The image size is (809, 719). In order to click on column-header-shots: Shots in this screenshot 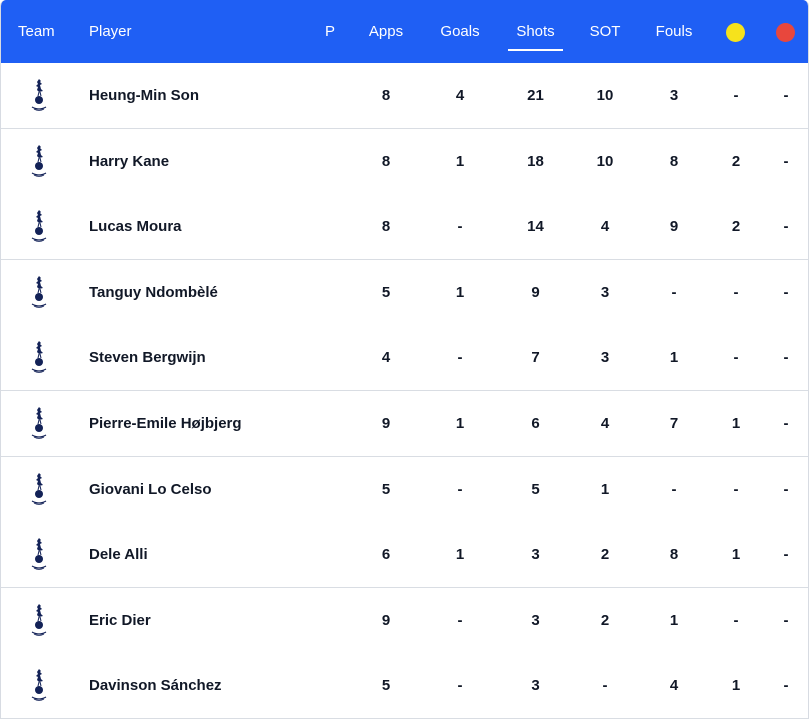, I will do `click(535, 31)`.